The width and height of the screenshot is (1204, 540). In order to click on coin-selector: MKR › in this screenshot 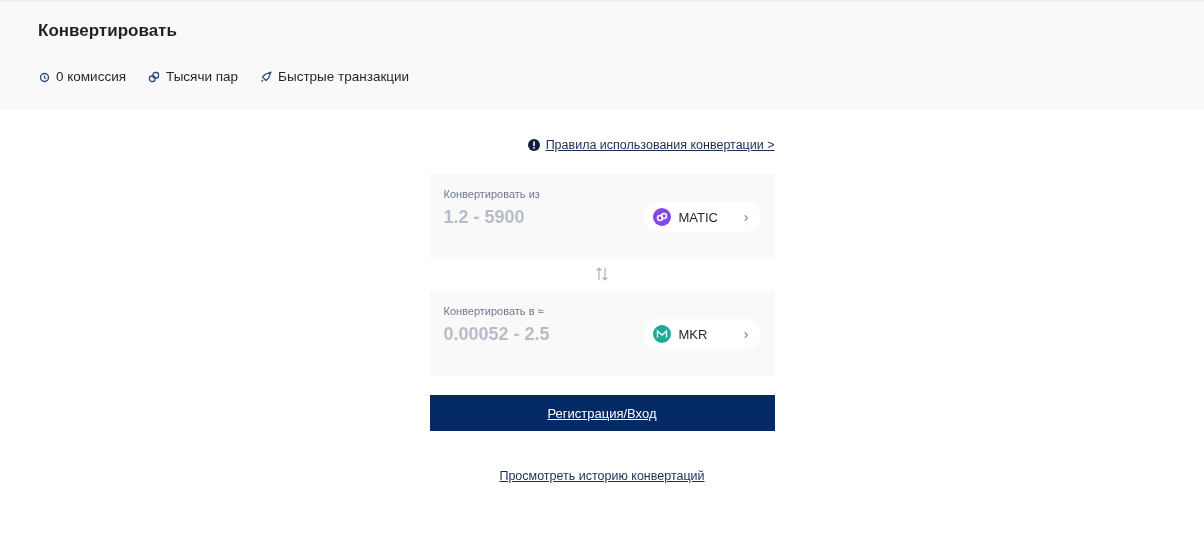, I will do `click(701, 334)`.